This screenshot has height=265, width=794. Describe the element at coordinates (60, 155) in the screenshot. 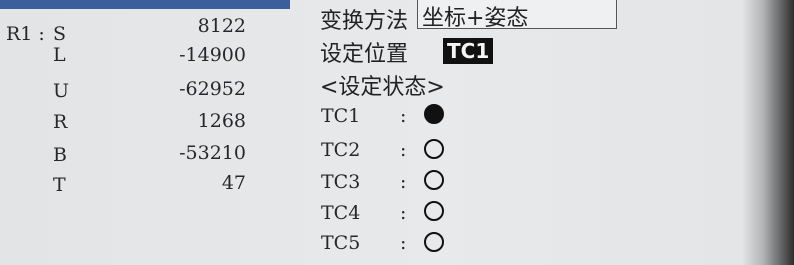

I see `axis-name-b: B` at that location.